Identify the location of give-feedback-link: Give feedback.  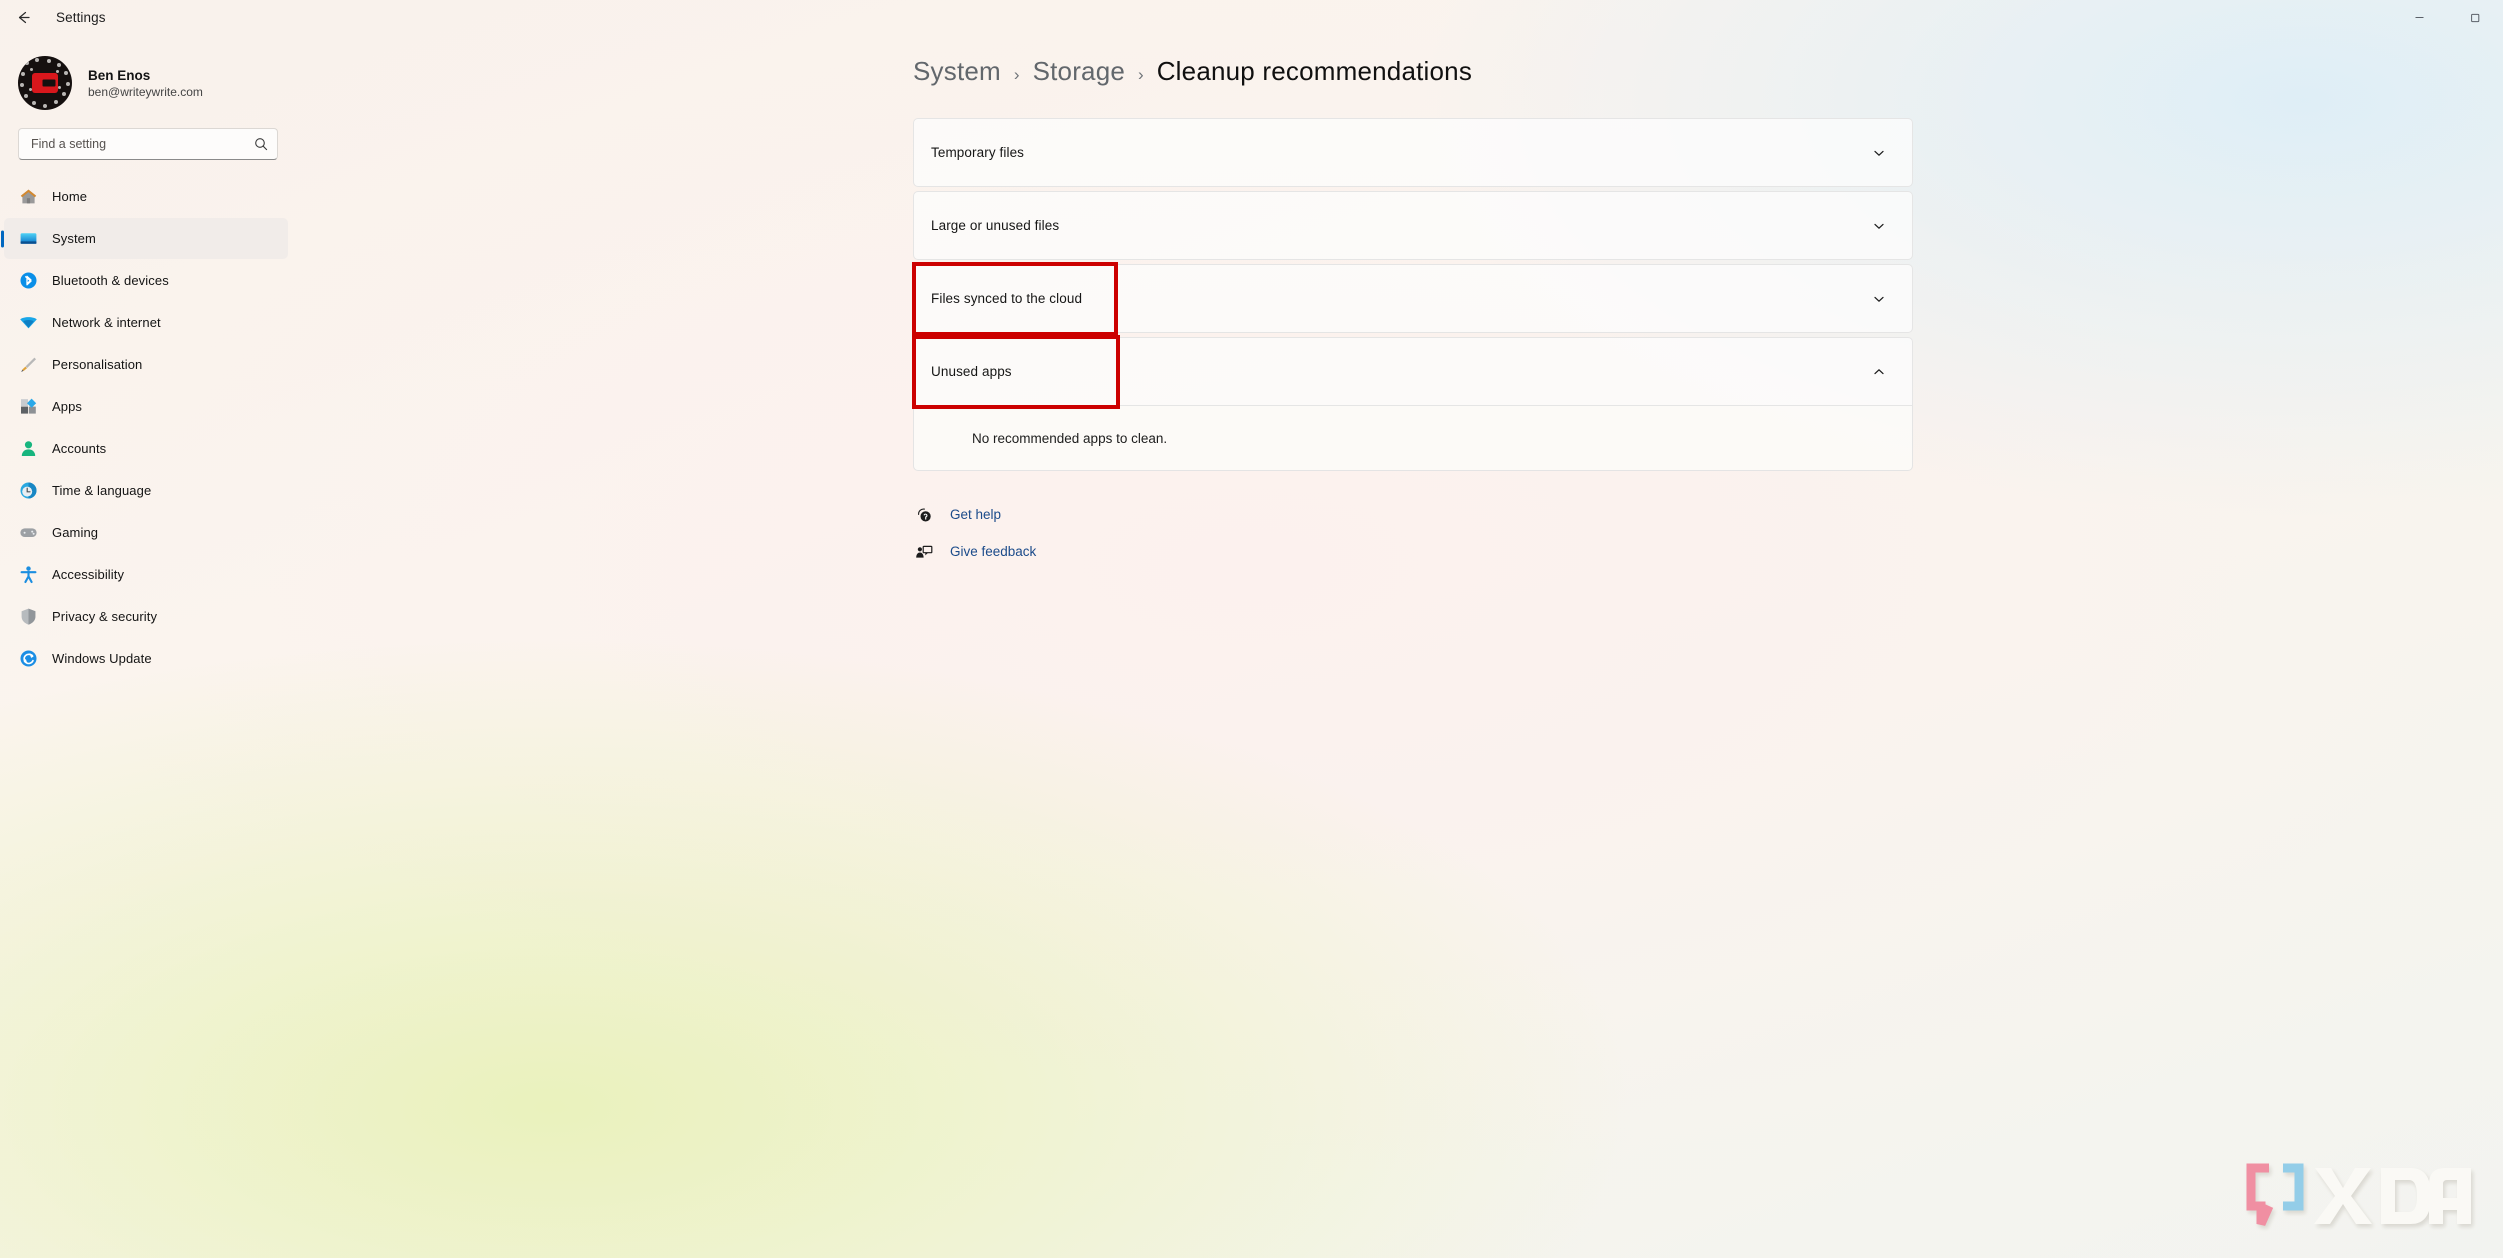
(1708, 551).